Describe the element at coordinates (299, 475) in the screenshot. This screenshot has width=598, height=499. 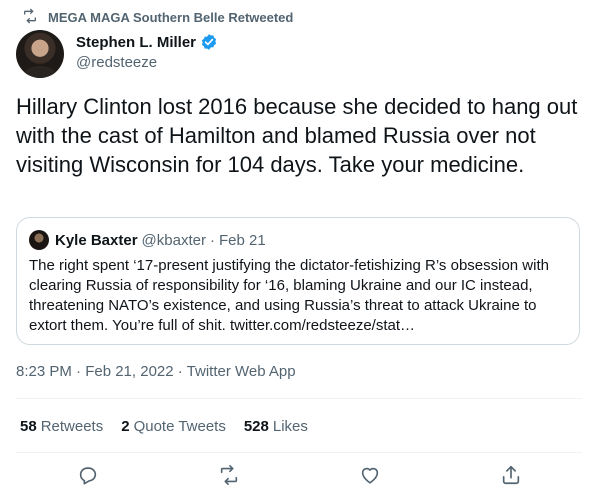
I see `tweet-actions` at that location.